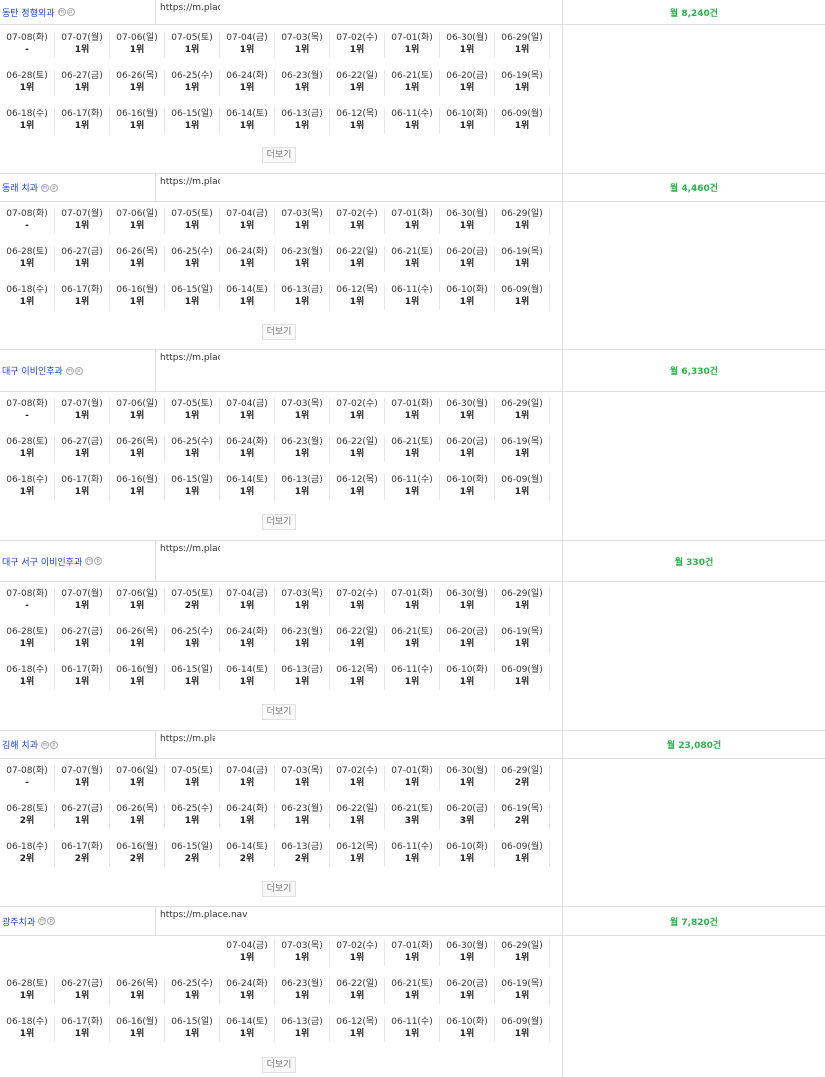 The image size is (825, 1077). What do you see at coordinates (82, 259) in the screenshot?
I see `rank-day-cell: 06-27(금) 1위` at bounding box center [82, 259].